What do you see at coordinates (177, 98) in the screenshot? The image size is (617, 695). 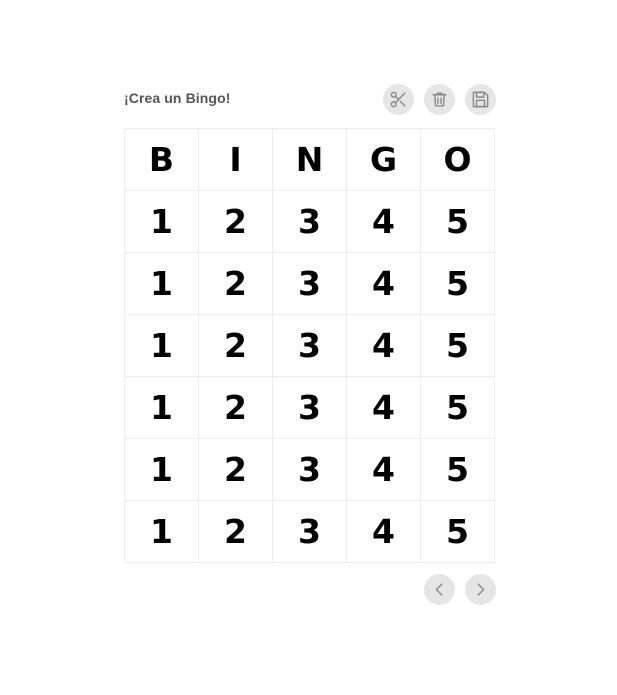 I see `page-title: ¡Crea un Bingo!` at bounding box center [177, 98].